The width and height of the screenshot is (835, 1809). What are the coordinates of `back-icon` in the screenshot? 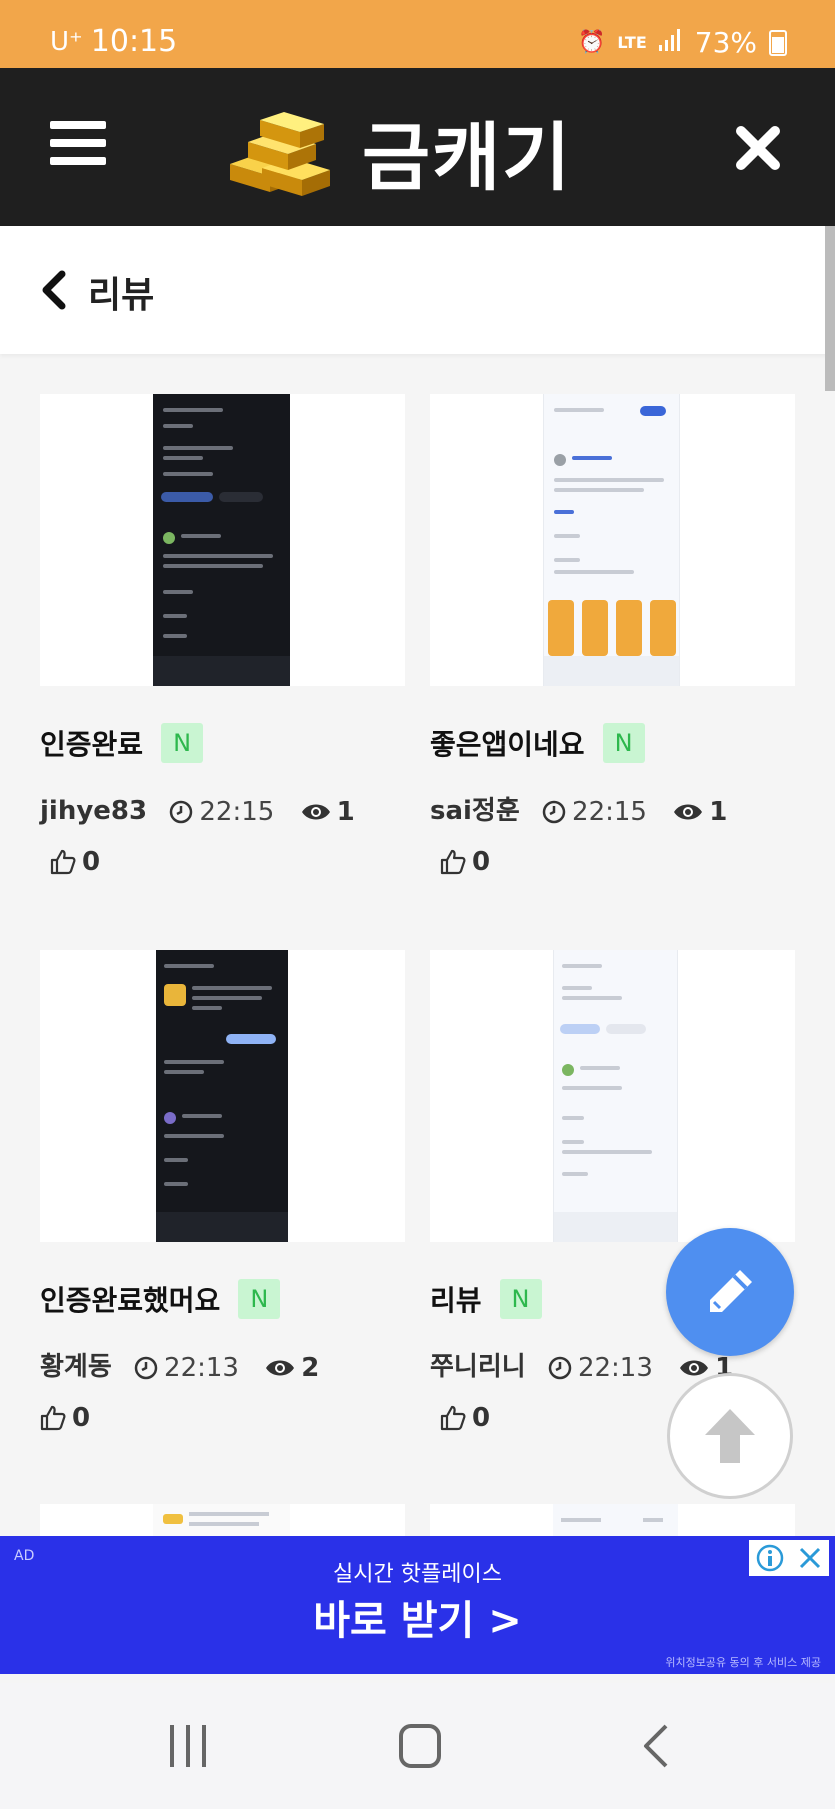 It's located at (655, 1746).